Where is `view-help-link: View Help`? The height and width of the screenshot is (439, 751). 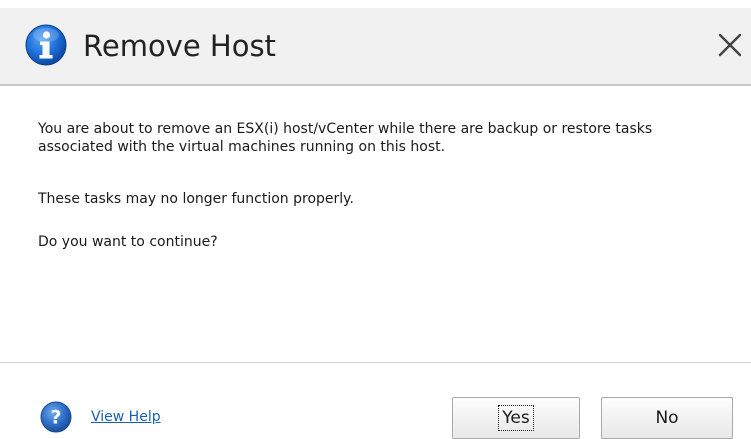 view-help-link: View Help is located at coordinates (126, 417).